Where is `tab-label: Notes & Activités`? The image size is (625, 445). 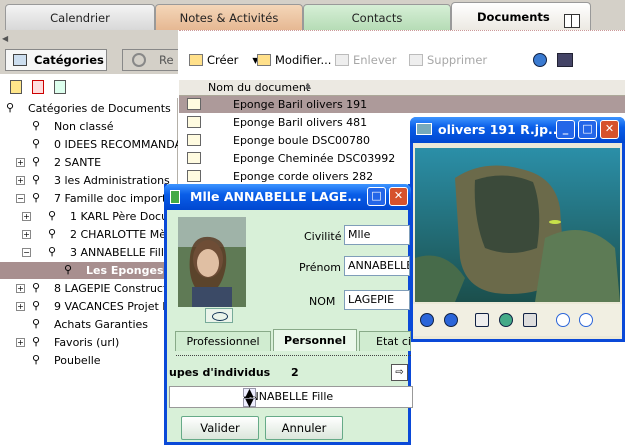 tab-label: Notes & Activités is located at coordinates (229, 17).